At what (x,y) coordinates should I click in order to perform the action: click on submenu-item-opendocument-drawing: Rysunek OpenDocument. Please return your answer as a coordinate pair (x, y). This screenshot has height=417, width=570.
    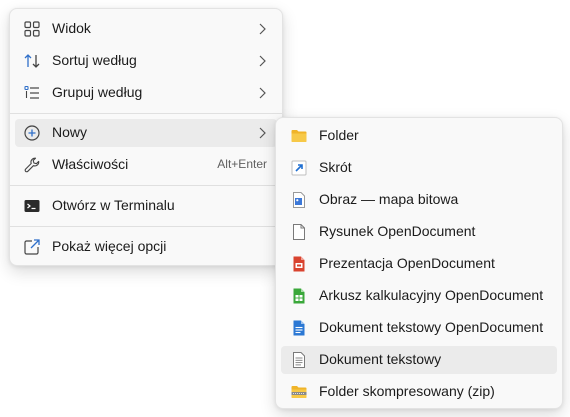
    Looking at the image, I should click on (419, 232).